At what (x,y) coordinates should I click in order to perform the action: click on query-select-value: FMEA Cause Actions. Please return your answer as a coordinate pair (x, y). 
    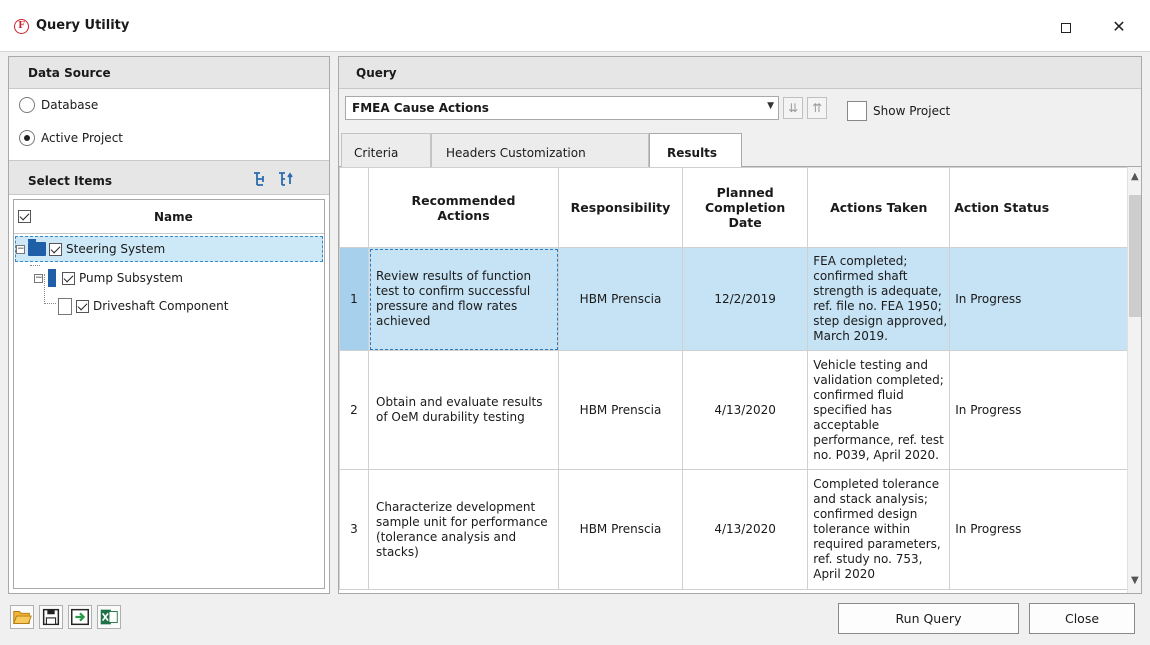
    Looking at the image, I should click on (420, 108).